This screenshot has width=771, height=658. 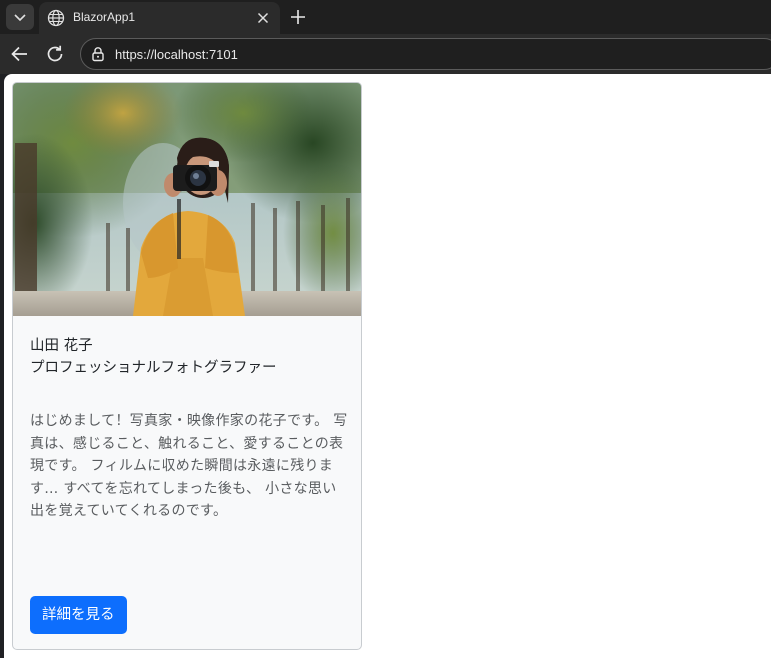 I want to click on browser-toolbar: https://localhost:7101, so click(x=385, y=54).